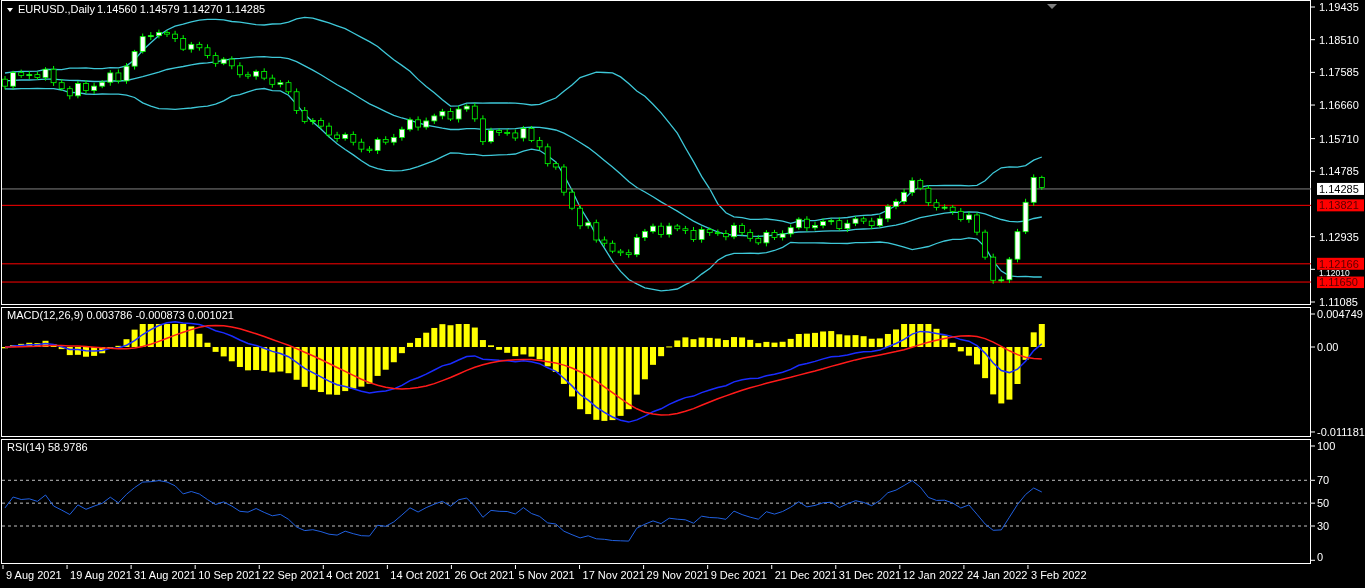 This screenshot has height=588, width=1365. Describe the element at coordinates (163, 573) in the screenshot. I see `time-axis-label: 31 Aug 2021` at that location.